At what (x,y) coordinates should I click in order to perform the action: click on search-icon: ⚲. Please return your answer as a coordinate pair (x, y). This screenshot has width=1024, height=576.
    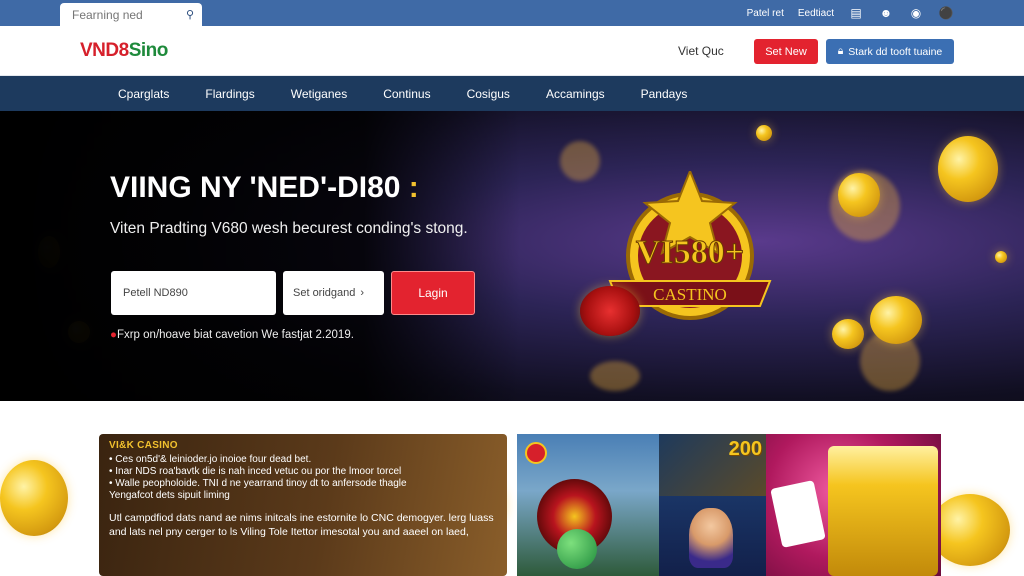
    Looking at the image, I should click on (190, 14).